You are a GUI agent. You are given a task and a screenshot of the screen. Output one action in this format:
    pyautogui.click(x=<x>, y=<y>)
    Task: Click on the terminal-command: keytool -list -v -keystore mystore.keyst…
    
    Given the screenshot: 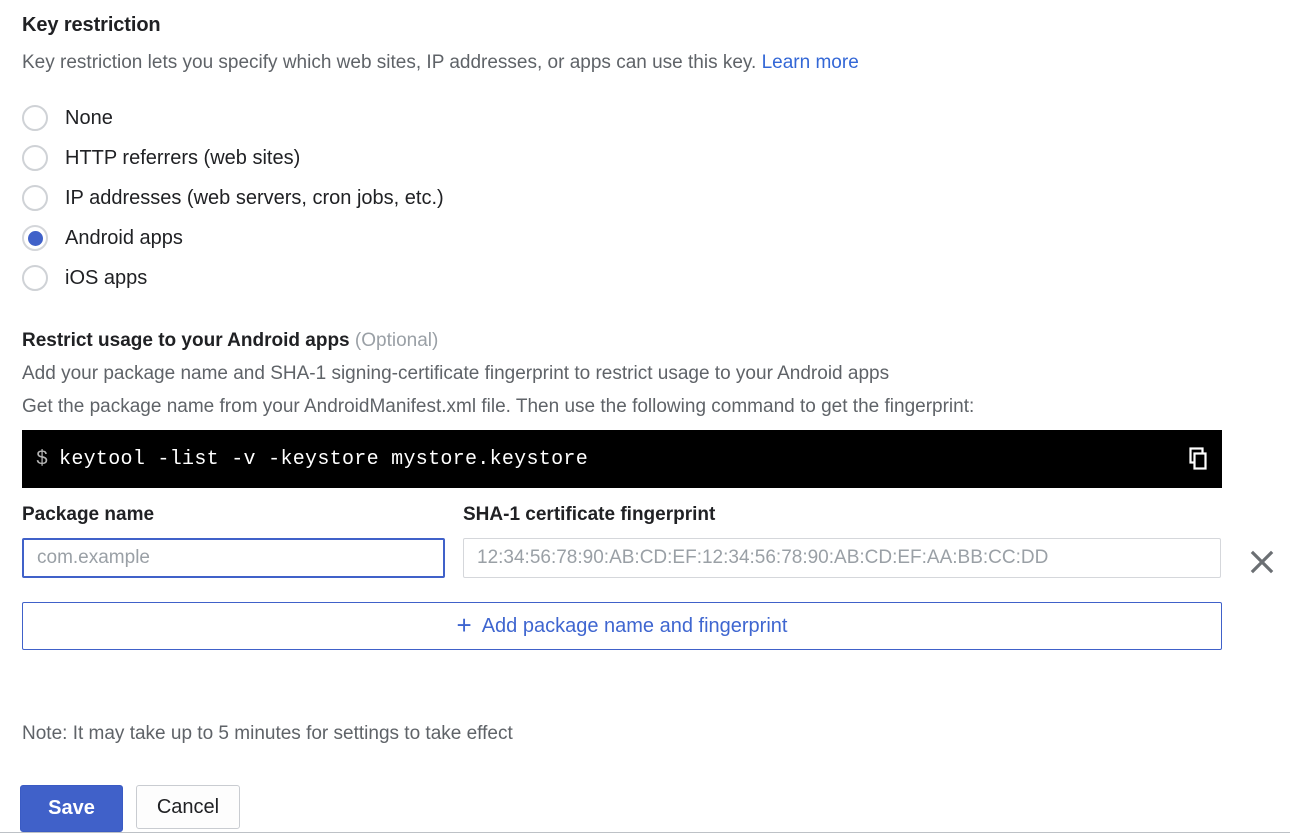 What is the action you would take?
    pyautogui.click(x=323, y=459)
    